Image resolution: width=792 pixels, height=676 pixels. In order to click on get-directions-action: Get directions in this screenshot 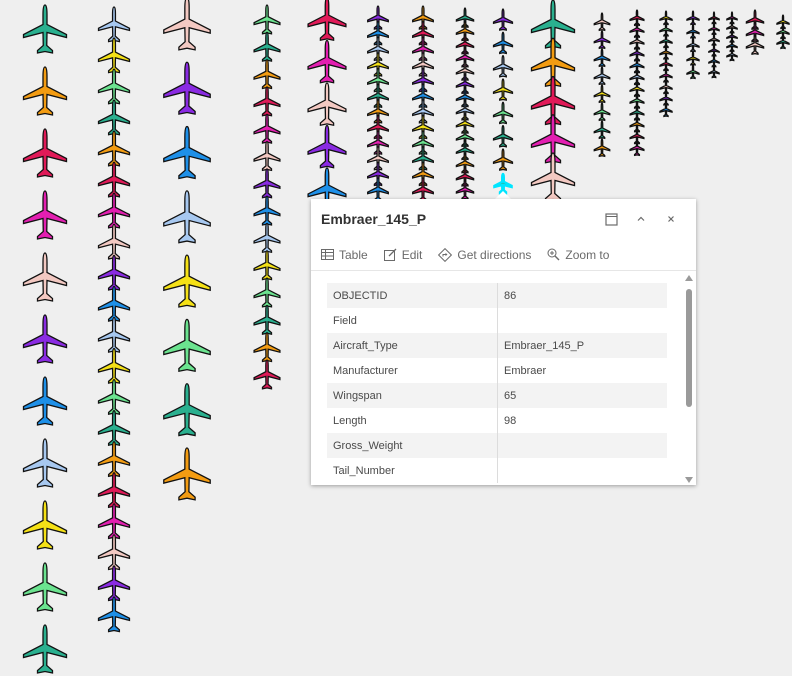, I will do `click(484, 254)`.